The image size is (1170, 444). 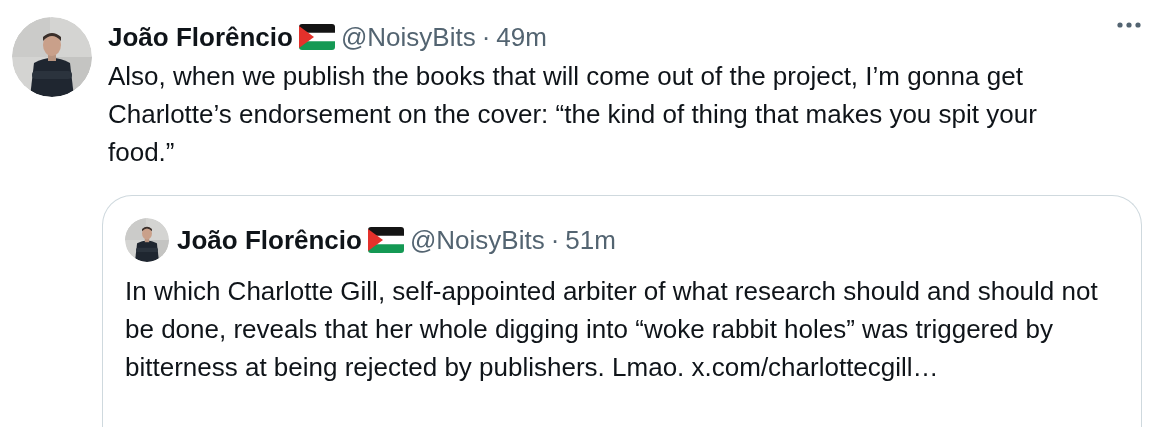 What do you see at coordinates (1129, 25) in the screenshot?
I see `more-icon` at bounding box center [1129, 25].